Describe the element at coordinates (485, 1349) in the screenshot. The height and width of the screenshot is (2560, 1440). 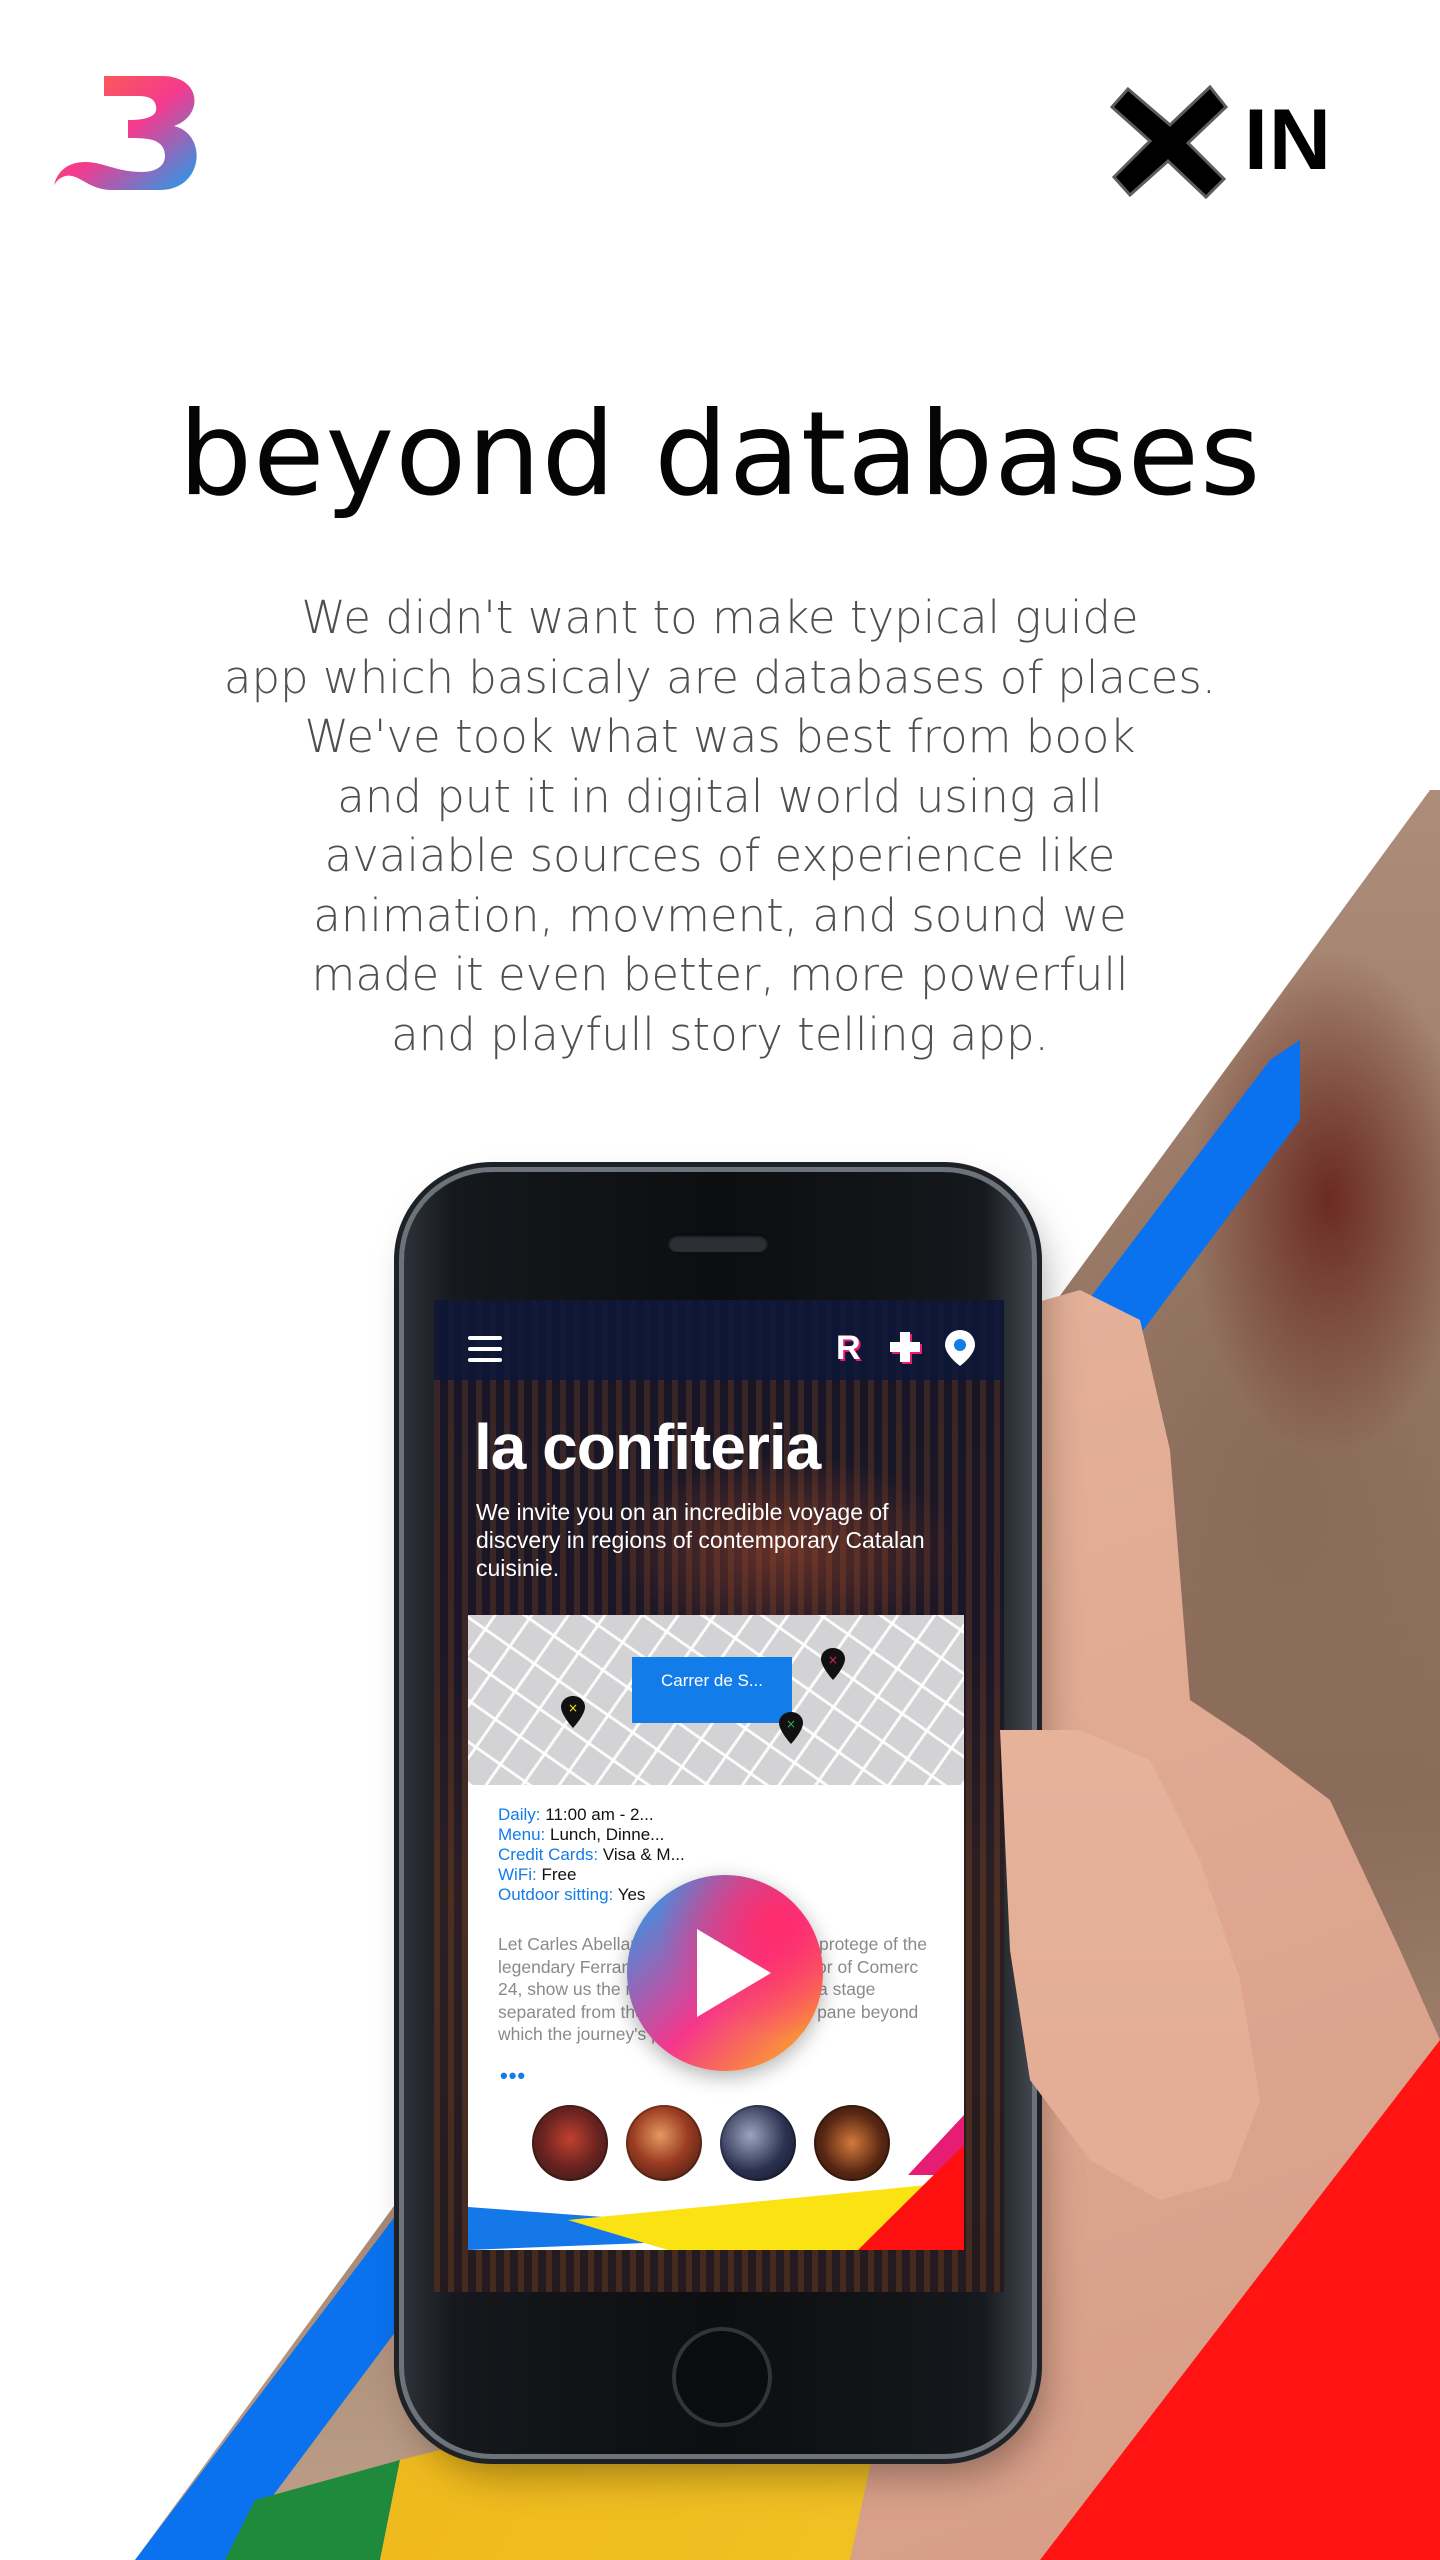
I see `hamburger-menu-icon` at that location.